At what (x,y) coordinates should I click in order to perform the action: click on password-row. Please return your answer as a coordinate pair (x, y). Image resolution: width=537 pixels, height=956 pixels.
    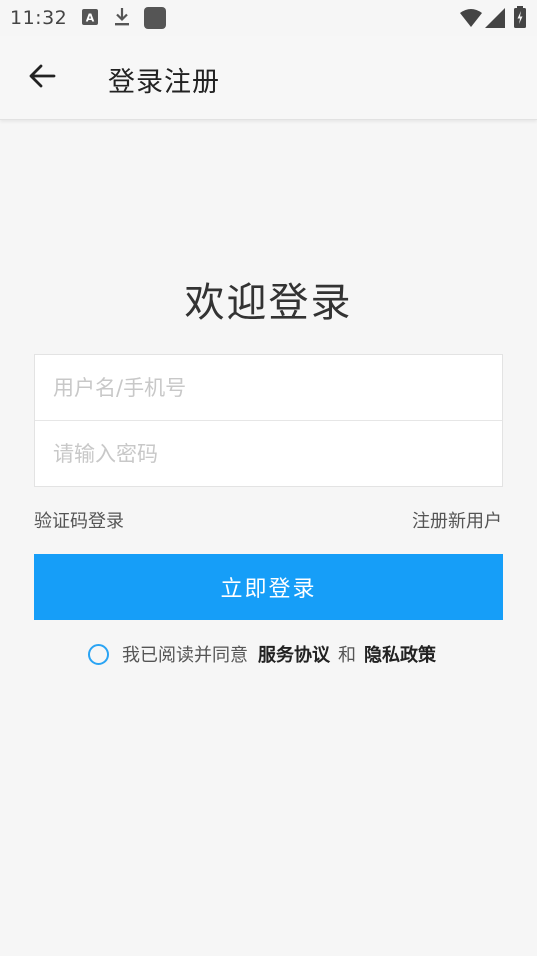
    Looking at the image, I should click on (268, 454).